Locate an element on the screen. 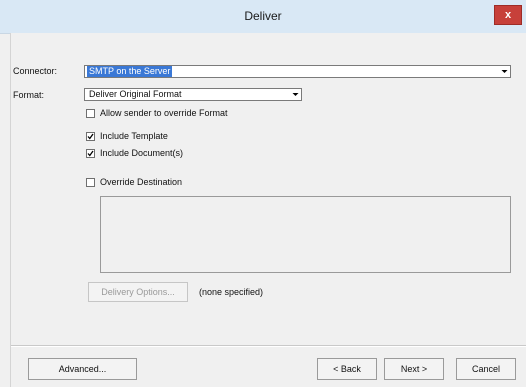  cancel-button: Cancel is located at coordinates (486, 369).